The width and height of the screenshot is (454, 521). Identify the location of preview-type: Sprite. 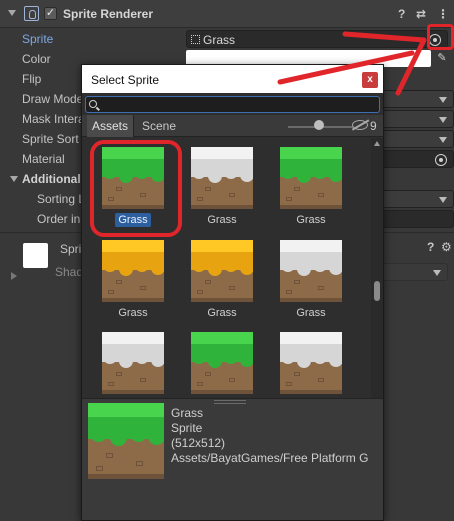
(187, 428).